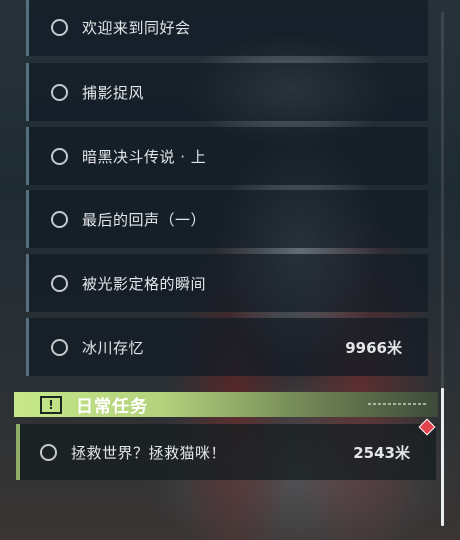  Describe the element at coordinates (373, 347) in the screenshot. I see `quest-distance: 9966米` at that location.